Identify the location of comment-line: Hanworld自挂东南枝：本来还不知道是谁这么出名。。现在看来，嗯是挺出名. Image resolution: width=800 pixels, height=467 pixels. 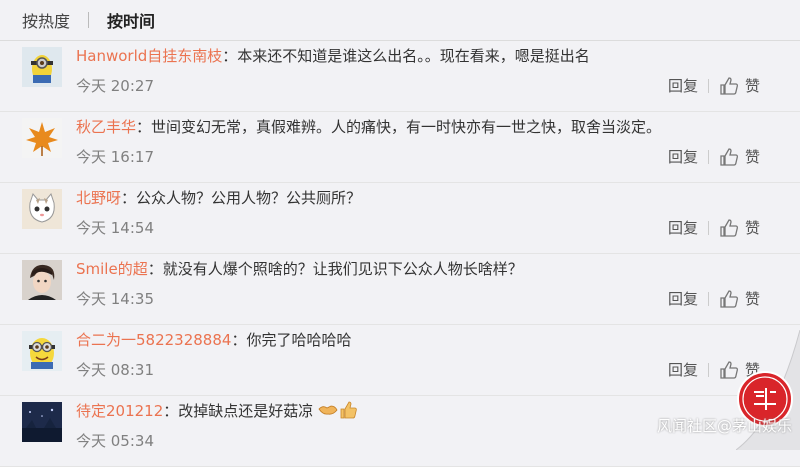
(333, 55).